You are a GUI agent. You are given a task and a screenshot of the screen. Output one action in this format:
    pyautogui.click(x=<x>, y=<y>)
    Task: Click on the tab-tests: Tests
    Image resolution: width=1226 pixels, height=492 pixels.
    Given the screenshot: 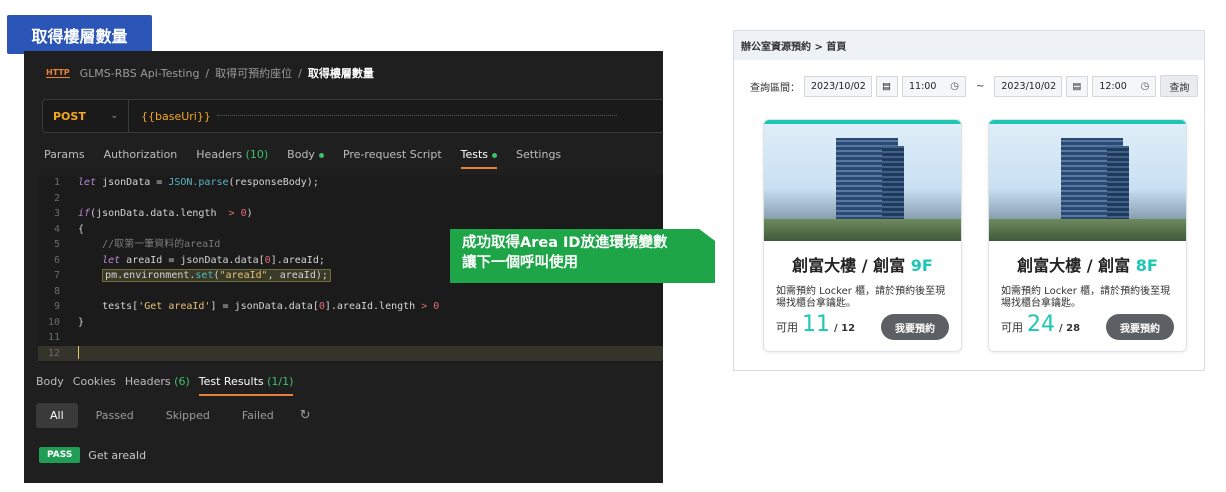 What is the action you would take?
    pyautogui.click(x=479, y=158)
    